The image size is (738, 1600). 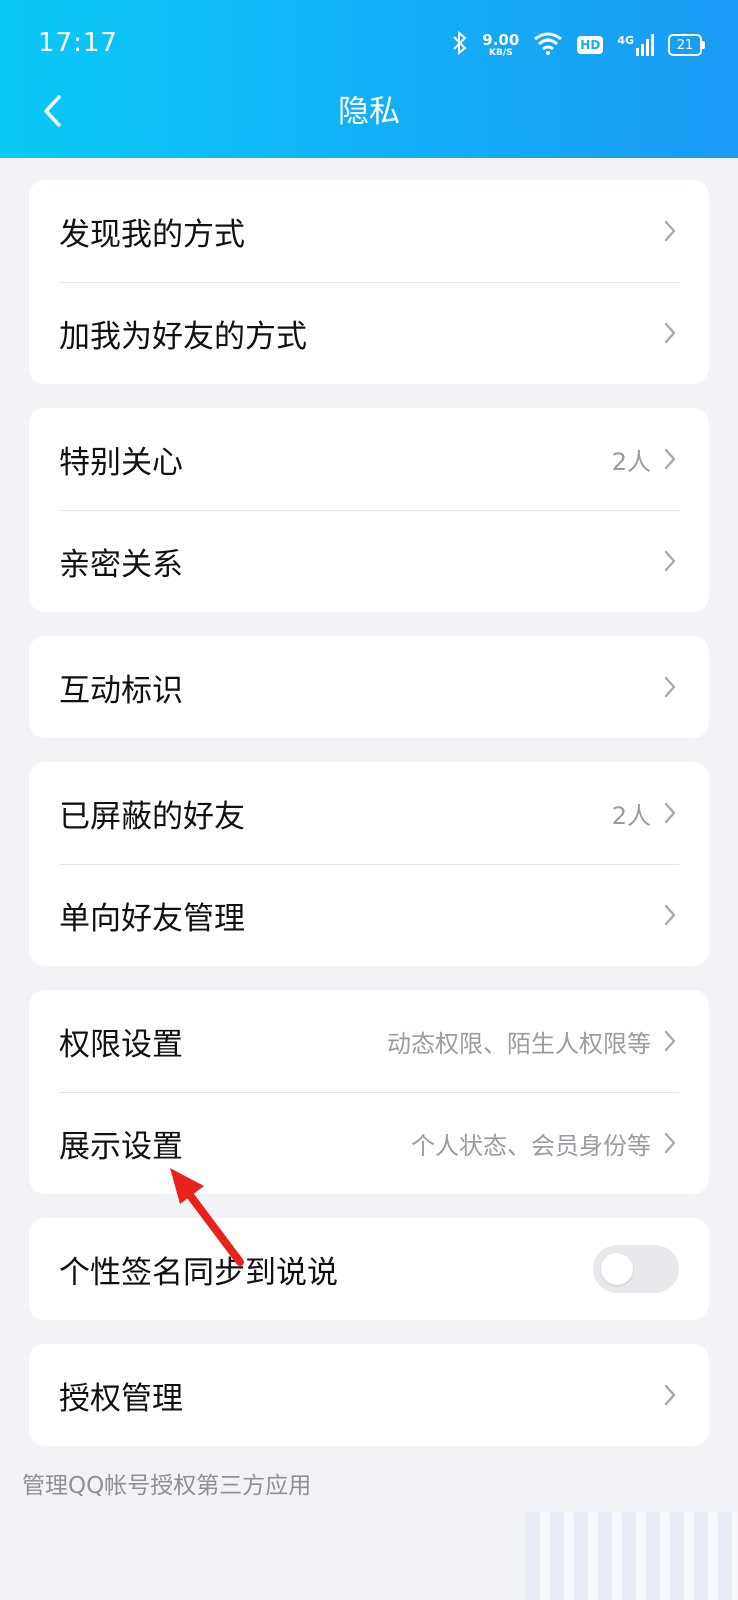 What do you see at coordinates (152, 234) in the screenshot?
I see `row-label: 发现我的方式` at bounding box center [152, 234].